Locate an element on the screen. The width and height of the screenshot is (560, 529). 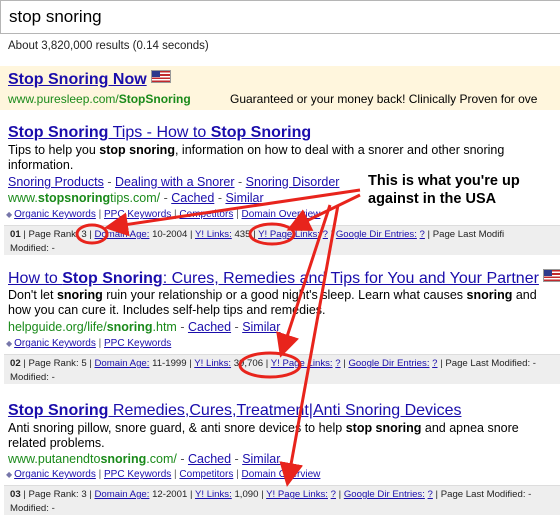
results-stats: About 3,820,000 results (0.14 seconds) is located at coordinates (108, 46).